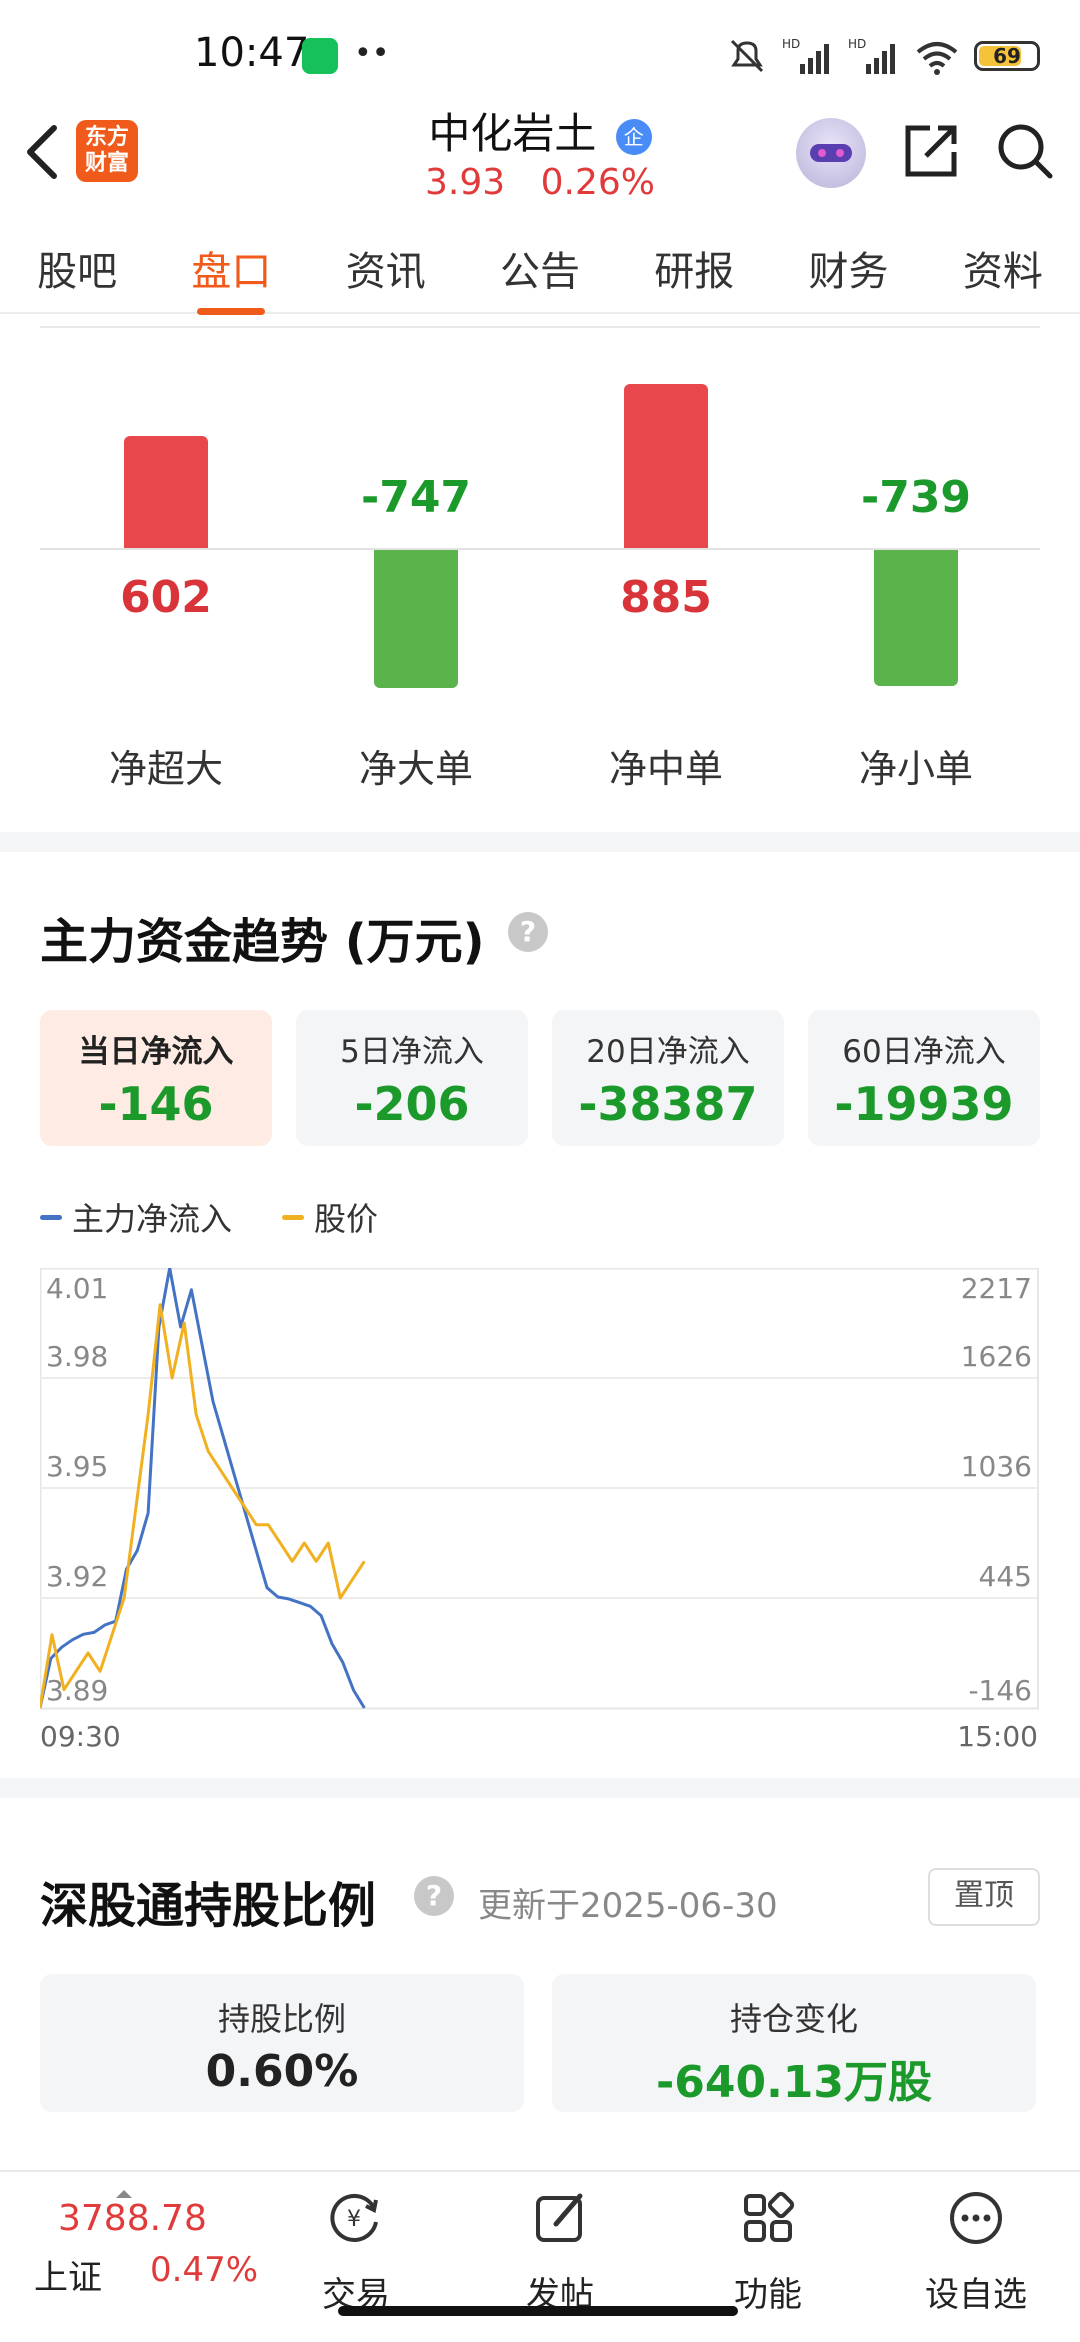  What do you see at coordinates (769, 2216) in the screenshot?
I see `grid-icon` at bounding box center [769, 2216].